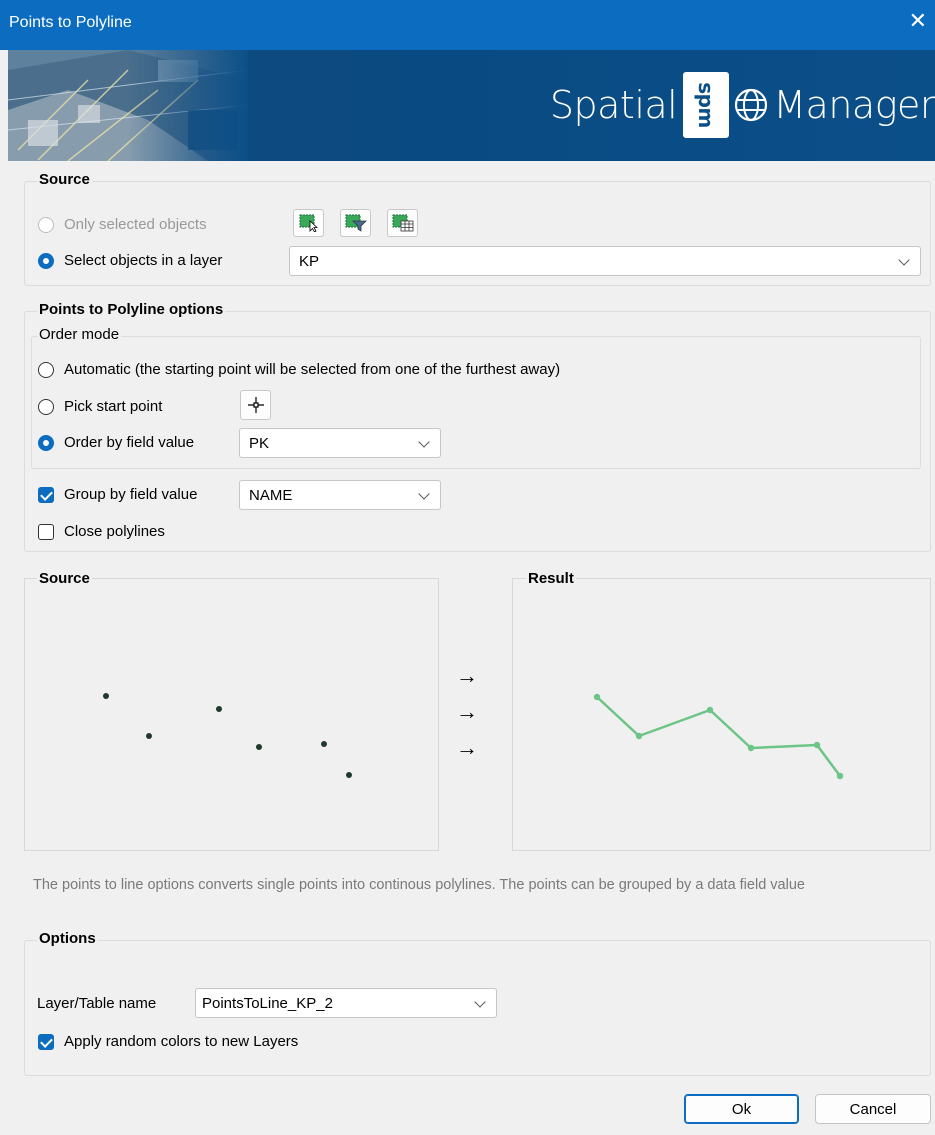 This screenshot has width=935, height=1135. Describe the element at coordinates (131, 494) in the screenshot. I see `group-by-label: Group by field value` at that location.